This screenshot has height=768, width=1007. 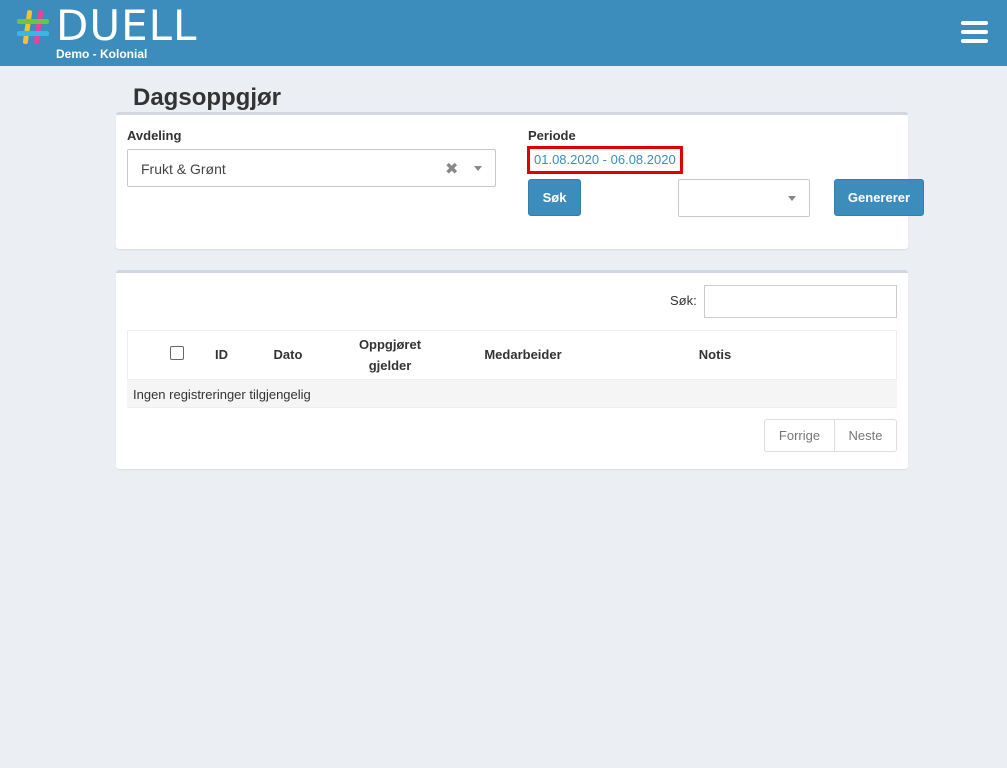 What do you see at coordinates (390, 355) in the screenshot?
I see `column-header-oppgjoret-gjelder: Oppgjøret gjelder` at bounding box center [390, 355].